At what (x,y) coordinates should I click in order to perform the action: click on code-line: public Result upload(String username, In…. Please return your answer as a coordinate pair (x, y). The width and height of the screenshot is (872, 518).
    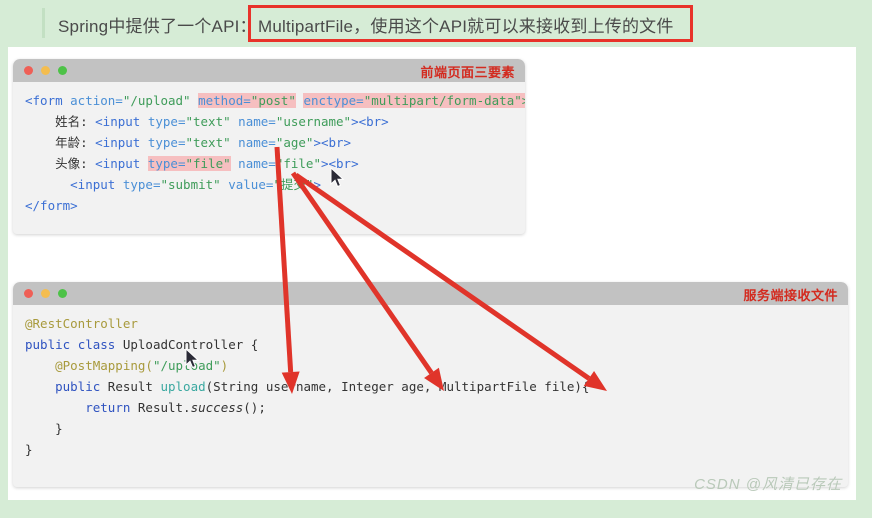
    Looking at the image, I should click on (430, 386).